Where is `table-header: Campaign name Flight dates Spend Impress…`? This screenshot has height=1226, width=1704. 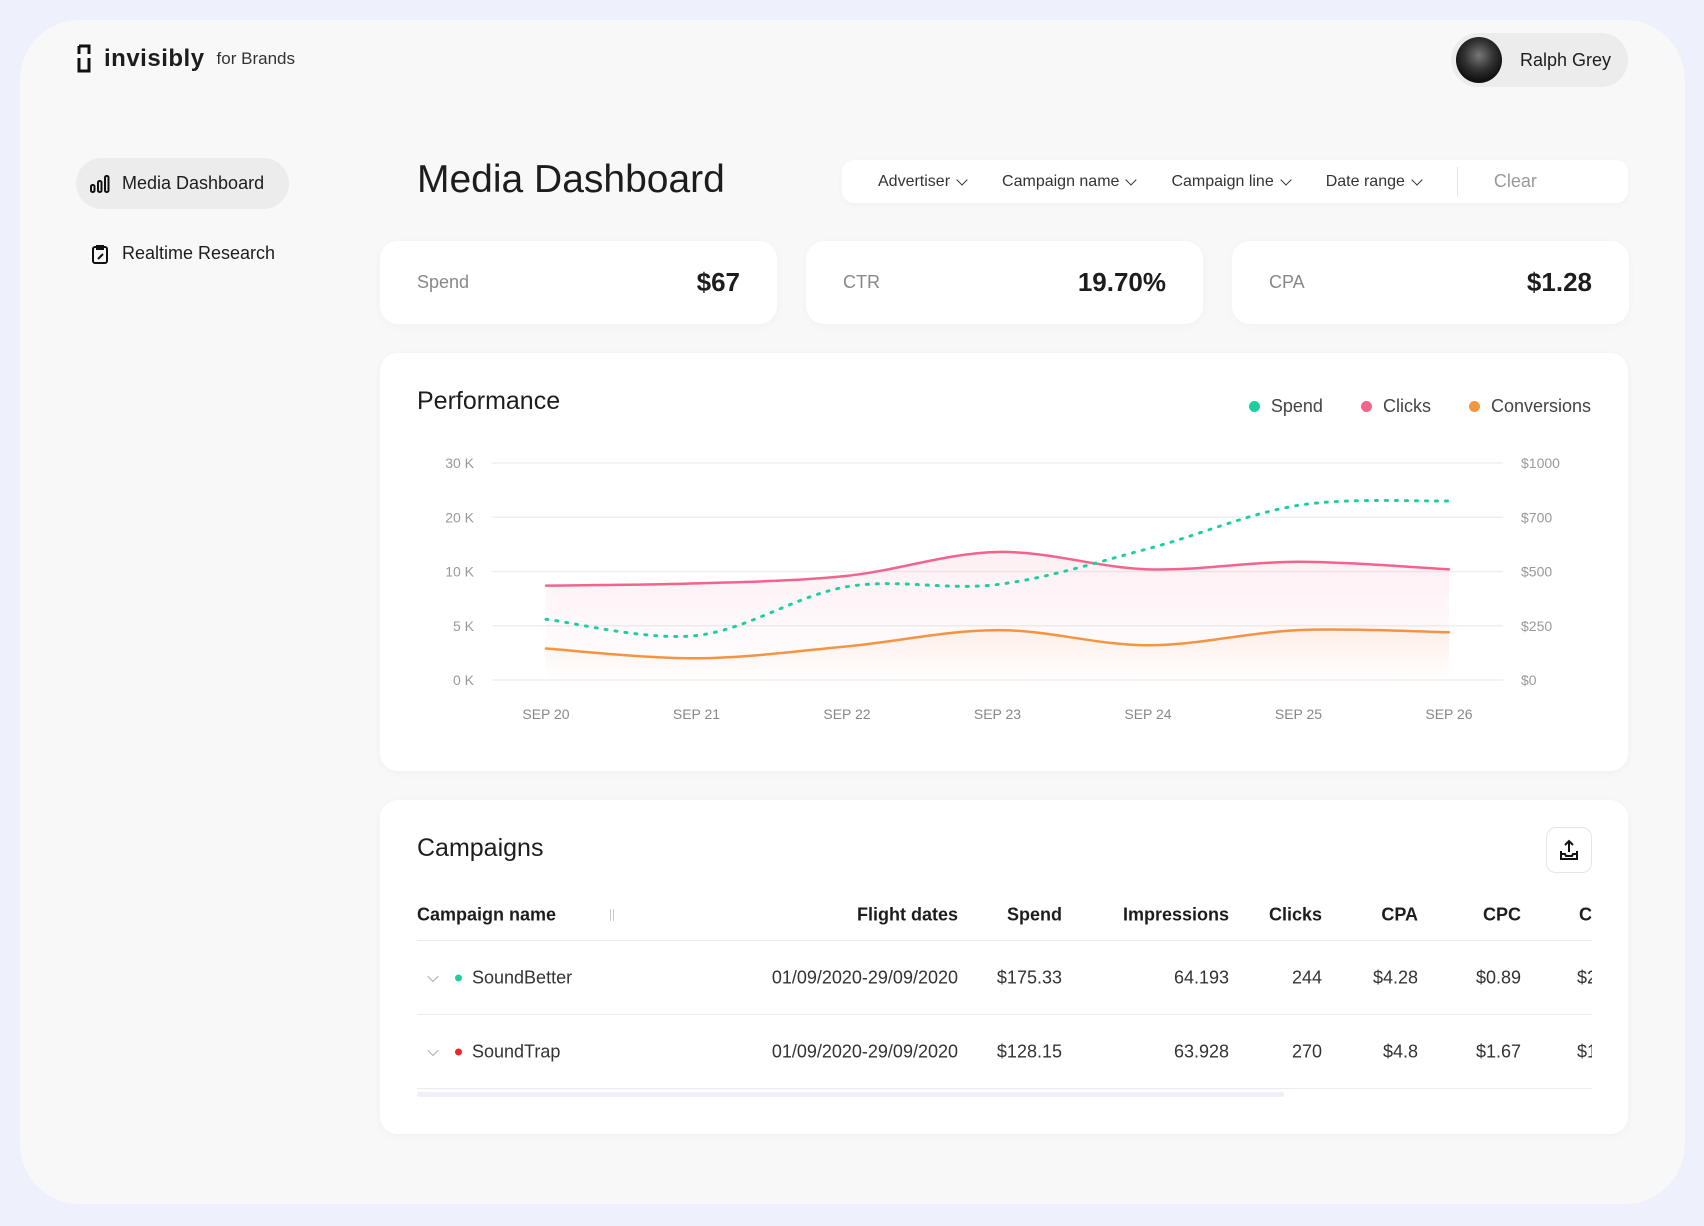
table-header: Campaign name Flight dates Spend Impress… is located at coordinates (1004, 915).